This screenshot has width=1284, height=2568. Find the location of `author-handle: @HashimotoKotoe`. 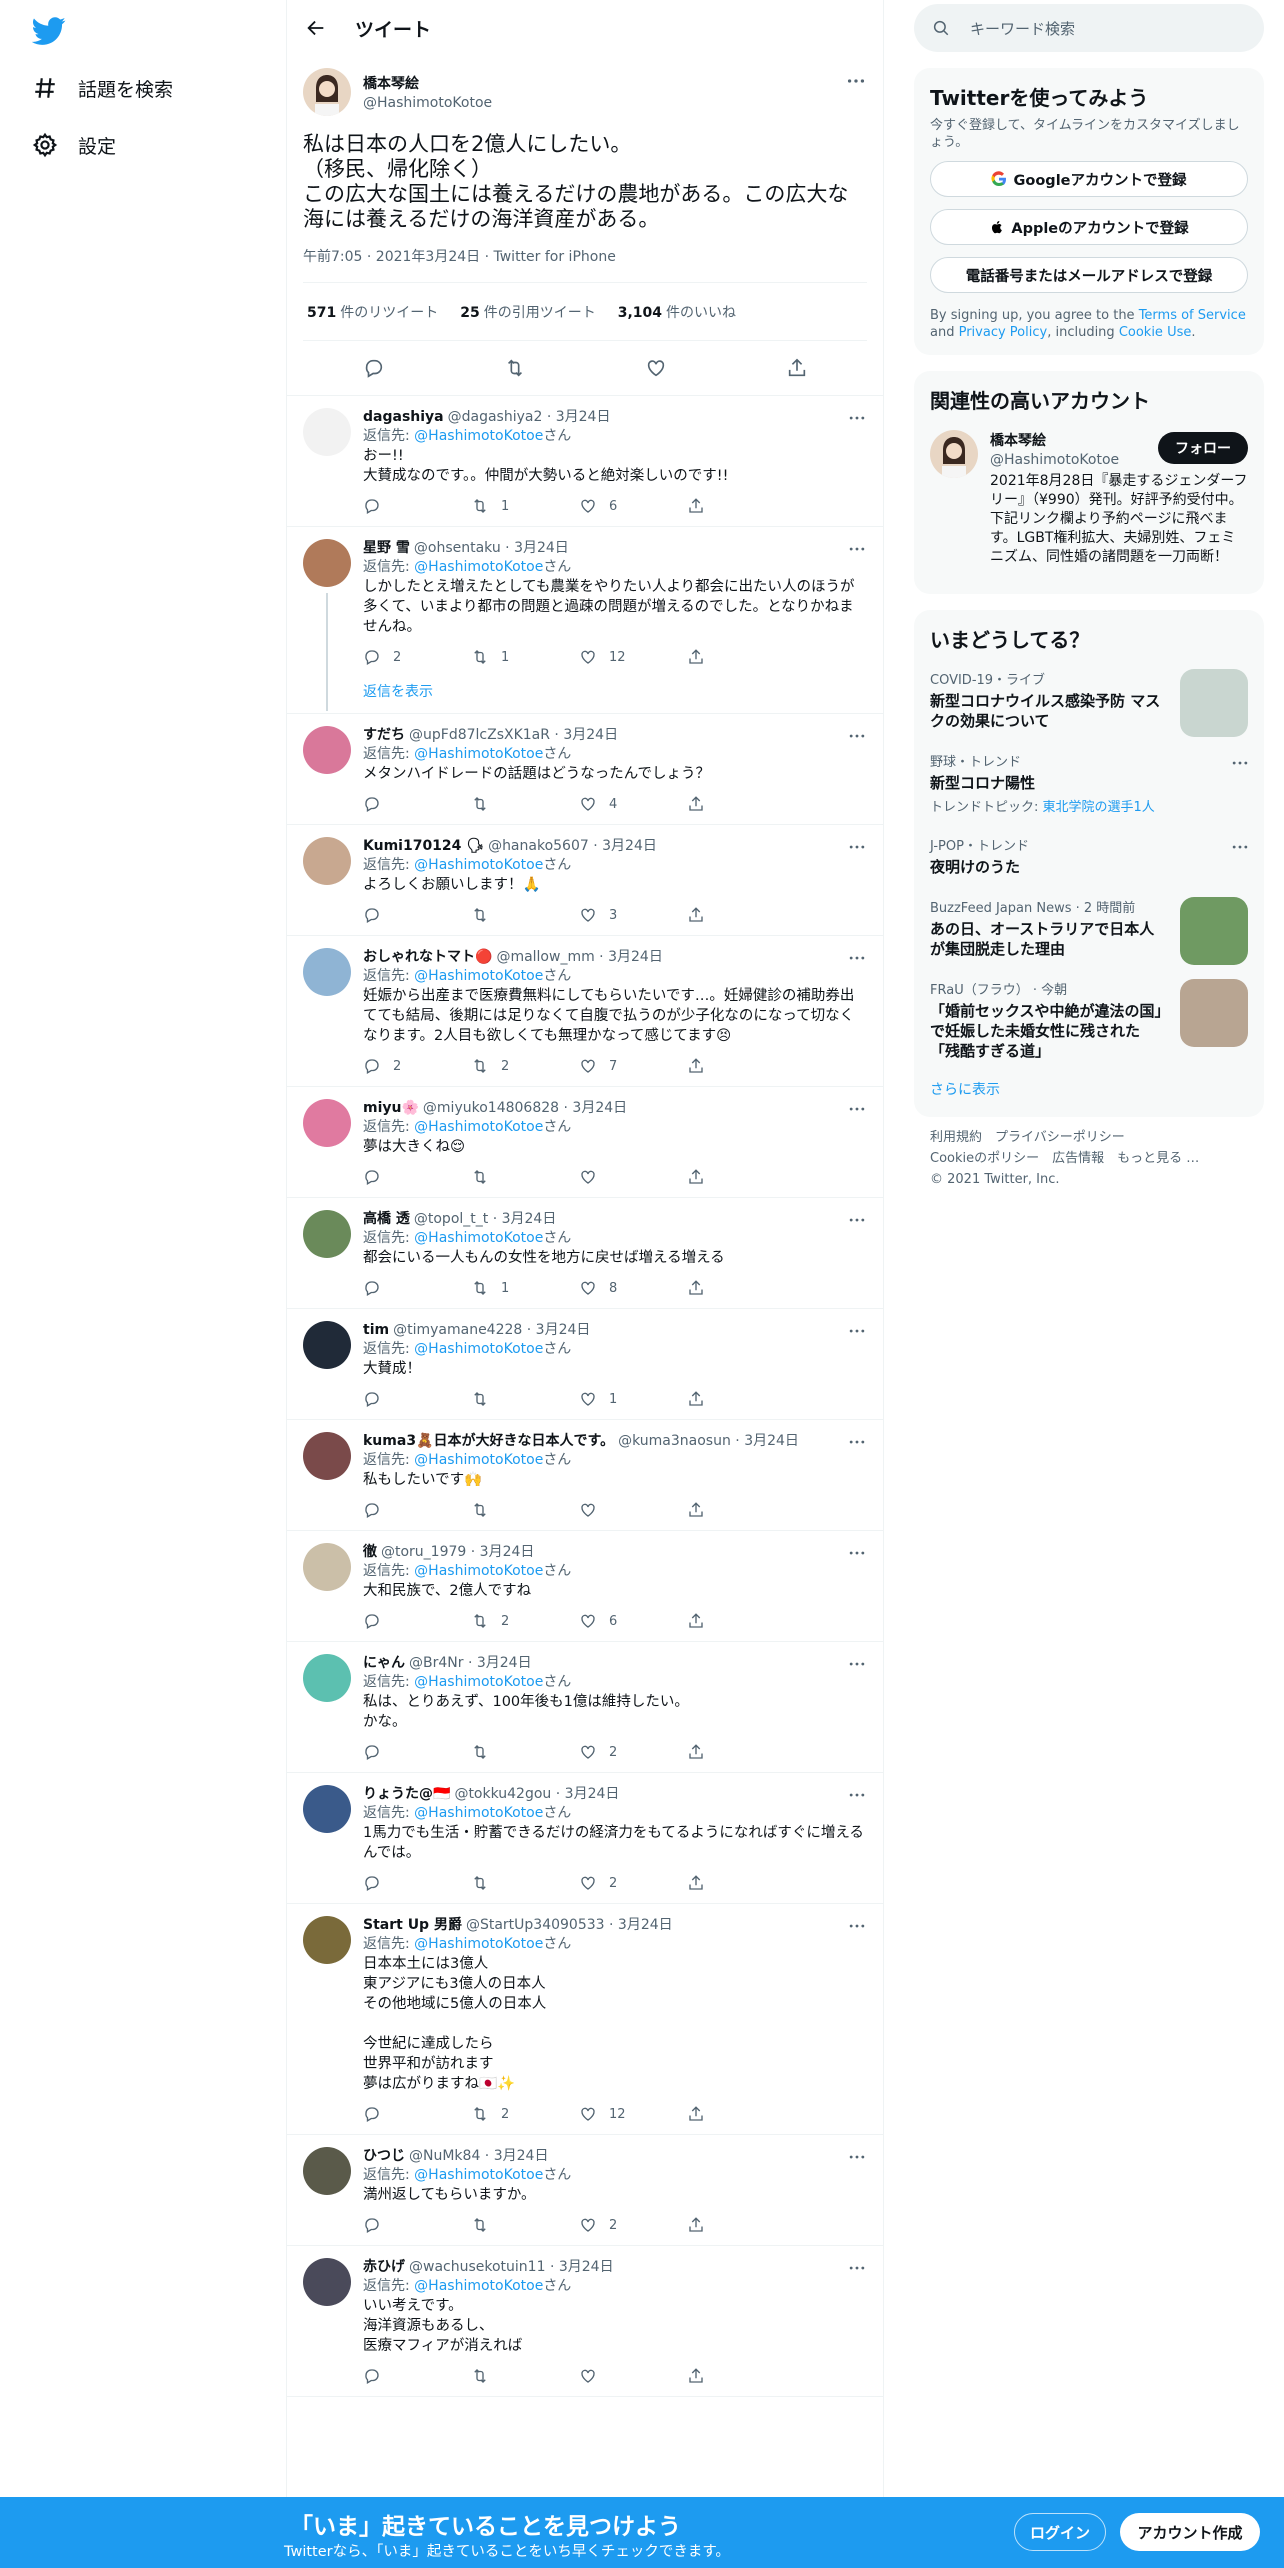

author-handle: @HashimotoKotoe is located at coordinates (427, 103).